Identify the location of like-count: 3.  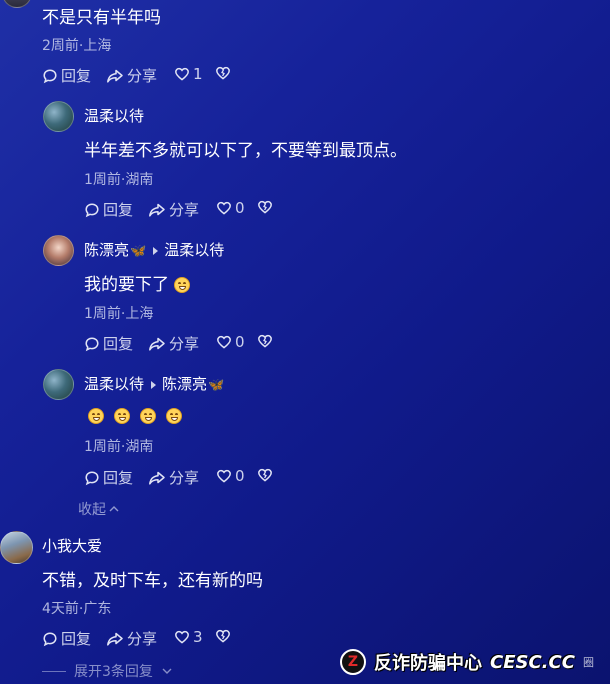
(198, 637).